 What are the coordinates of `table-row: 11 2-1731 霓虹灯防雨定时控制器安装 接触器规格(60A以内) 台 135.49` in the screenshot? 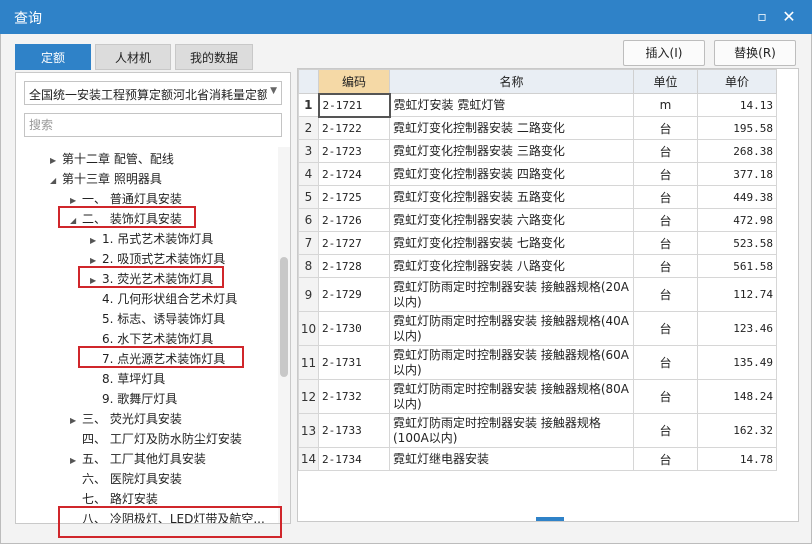 It's located at (537, 362).